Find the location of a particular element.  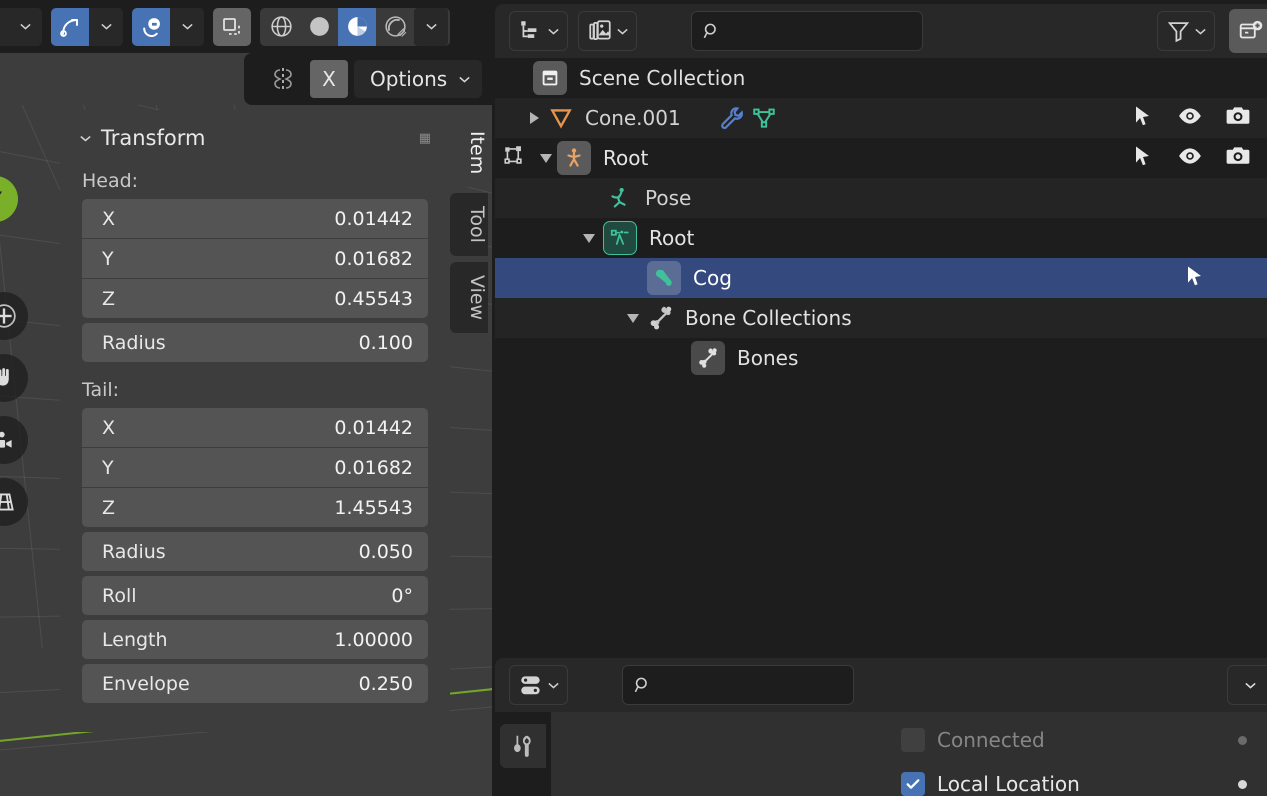

proportional-editing-group is located at coordinates (87, 26).